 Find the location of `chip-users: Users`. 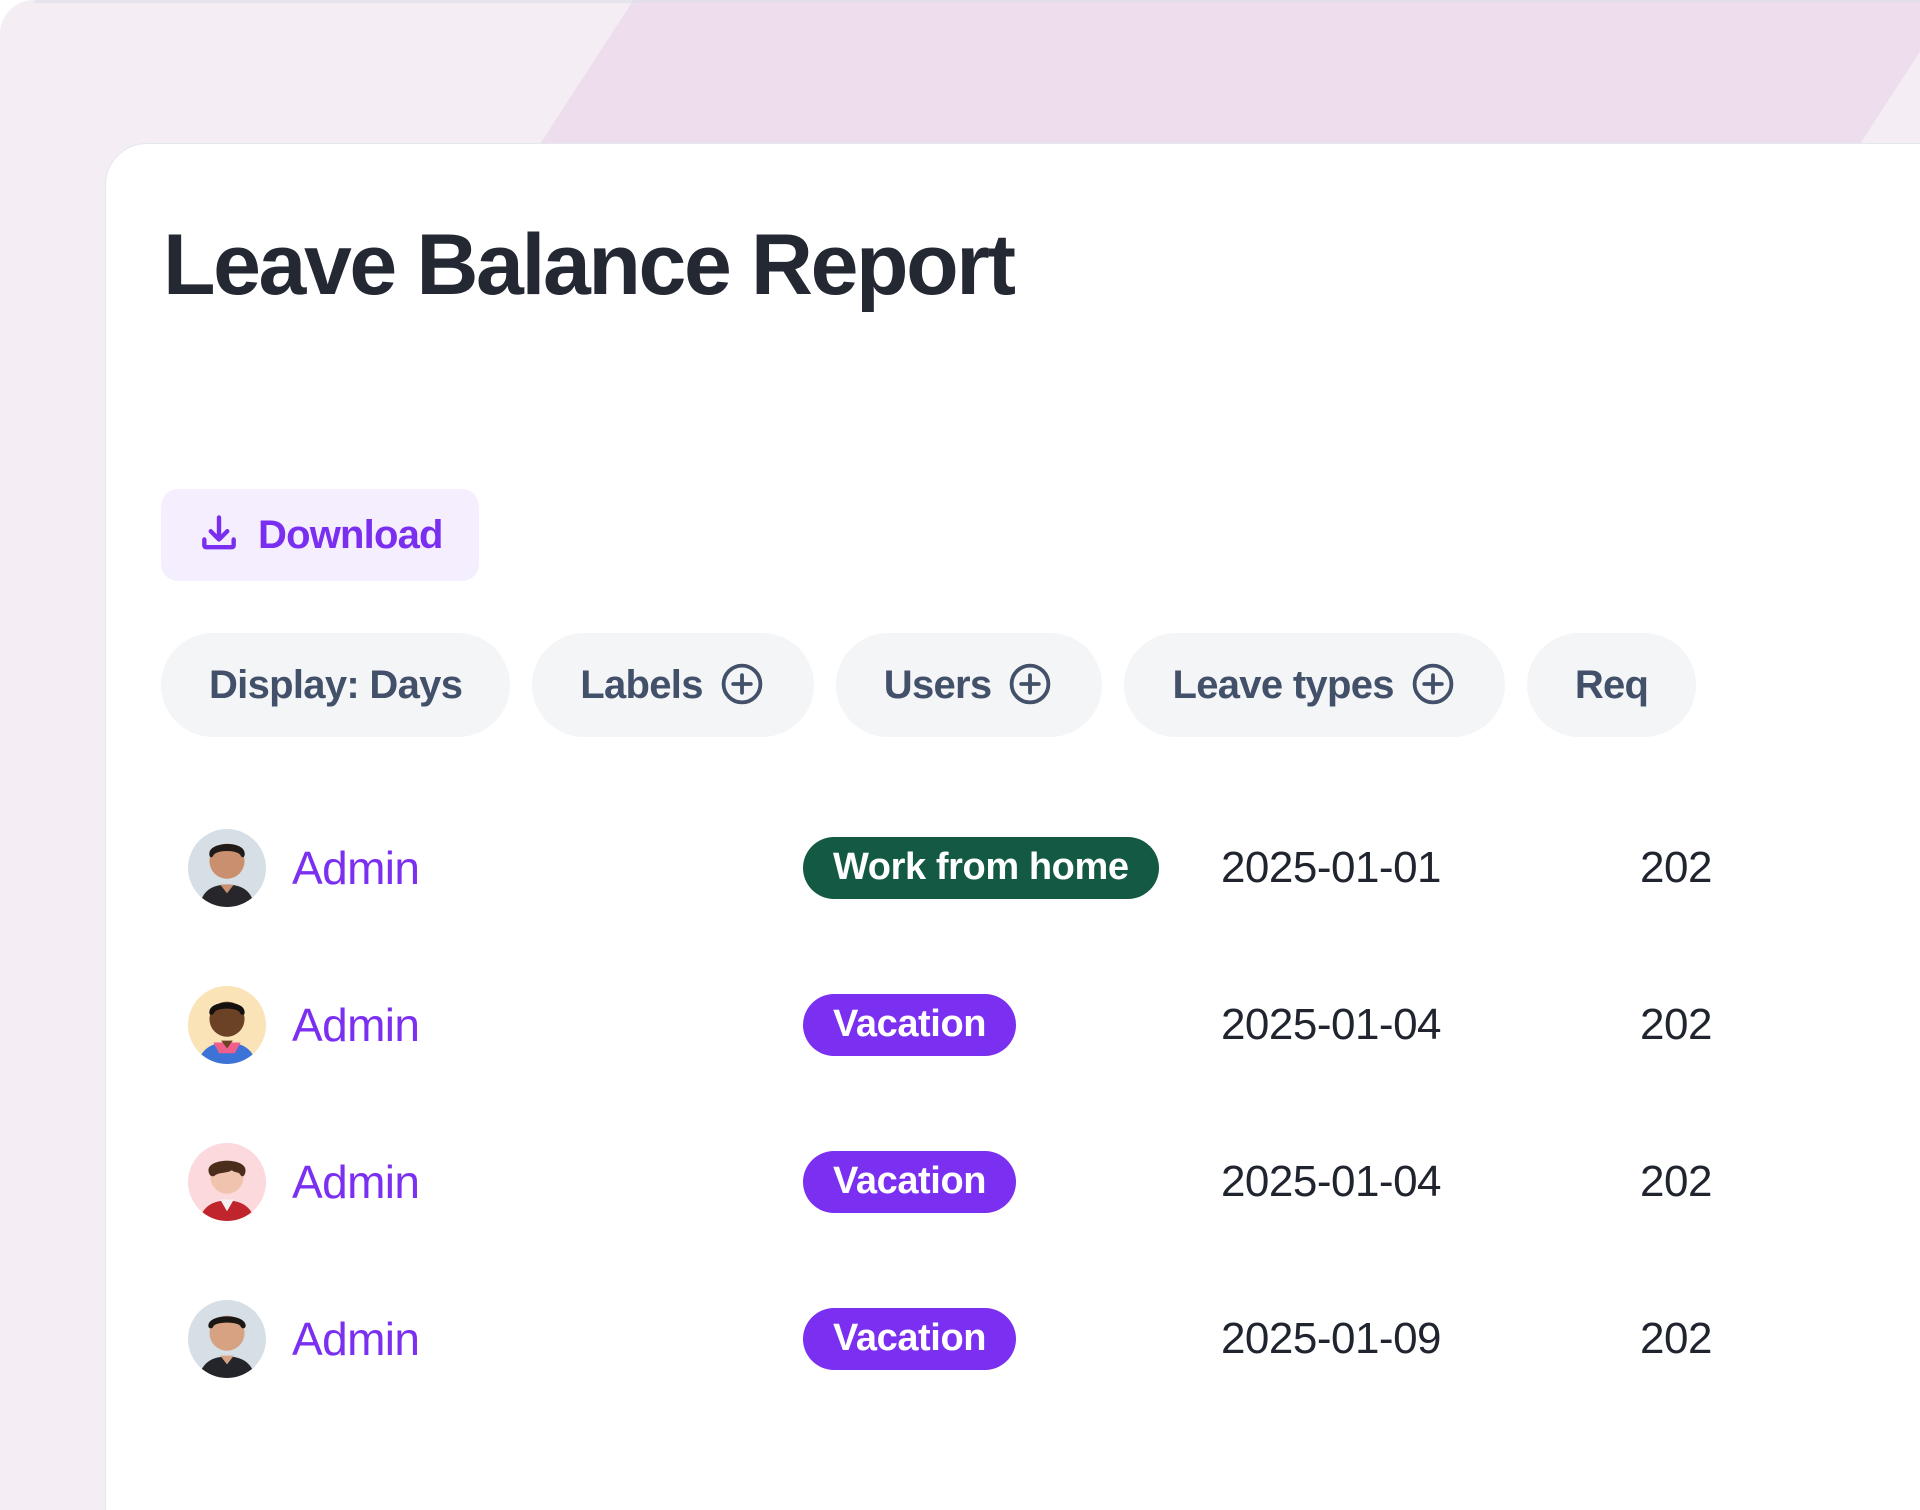

chip-users: Users is located at coordinates (969, 685).